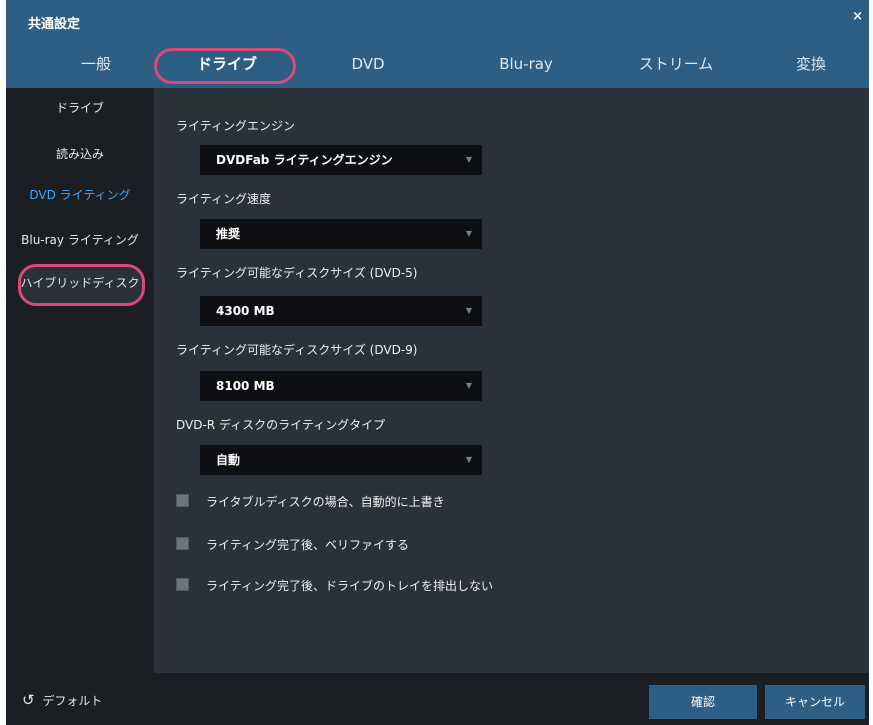 This screenshot has height=725, width=873. Describe the element at coordinates (703, 702) in the screenshot. I see `ok-button: 確認` at that location.